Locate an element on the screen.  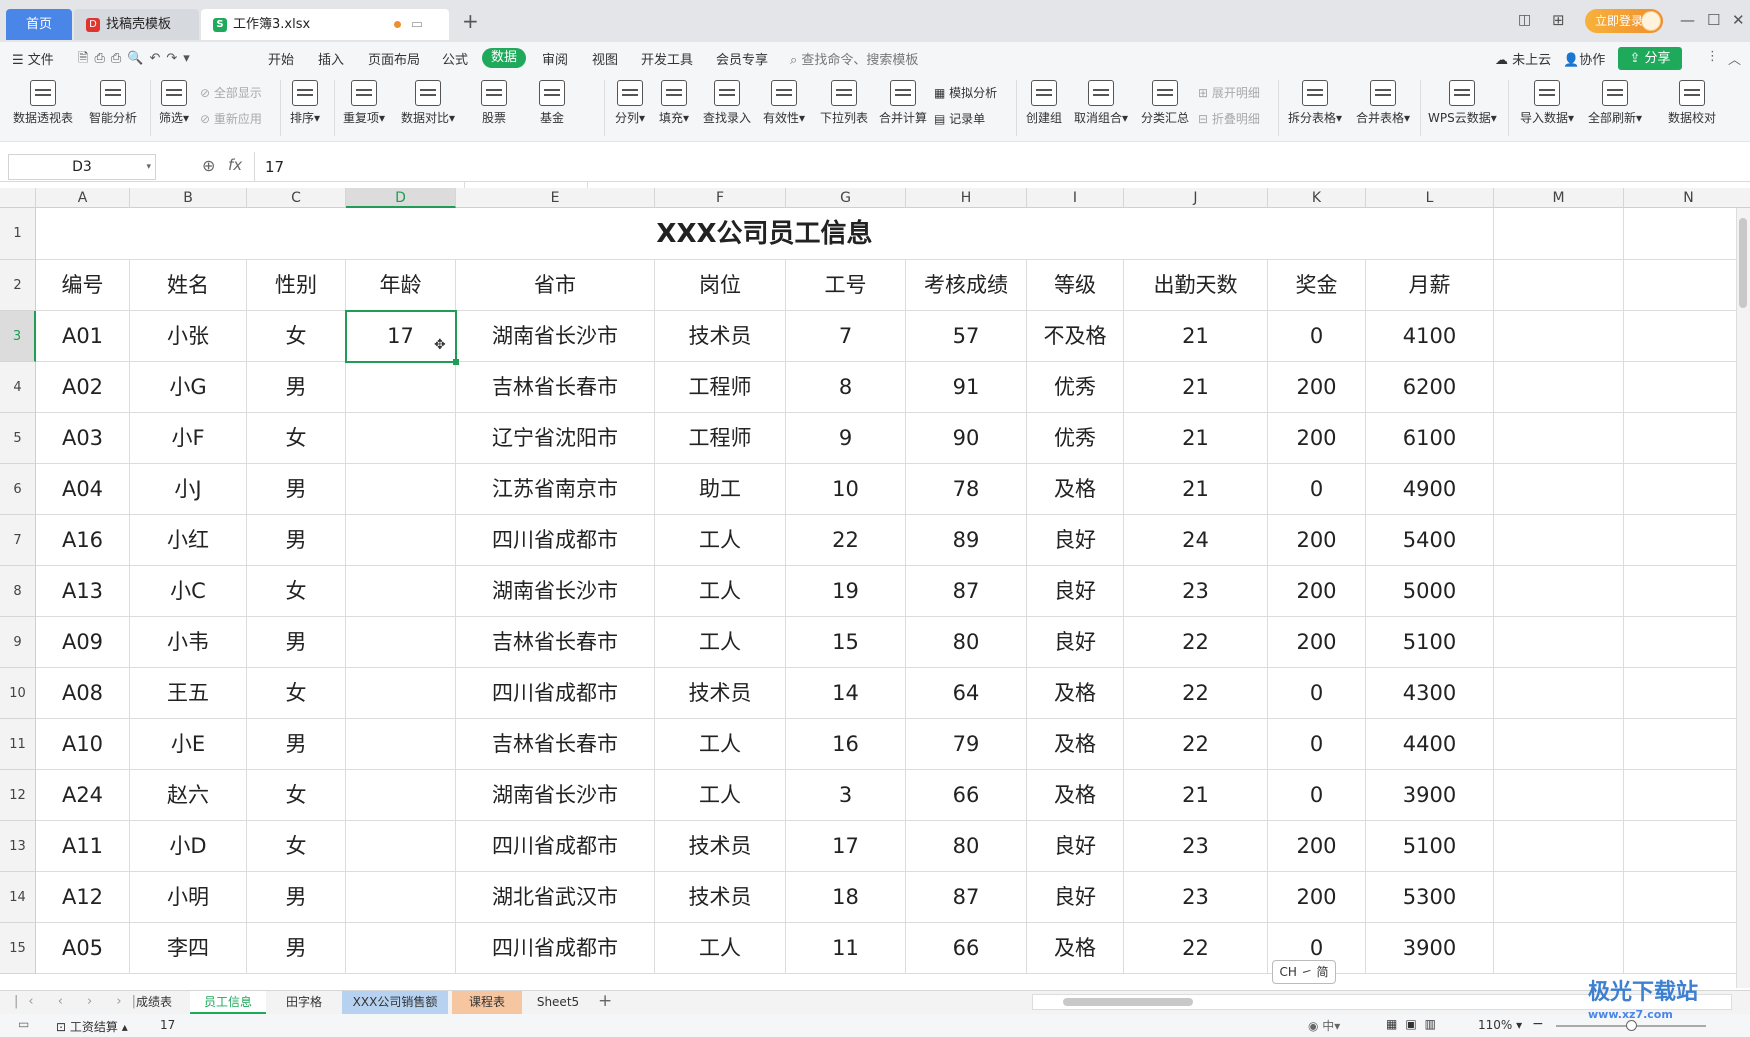
fill-handle is located at coordinates (456, 362).